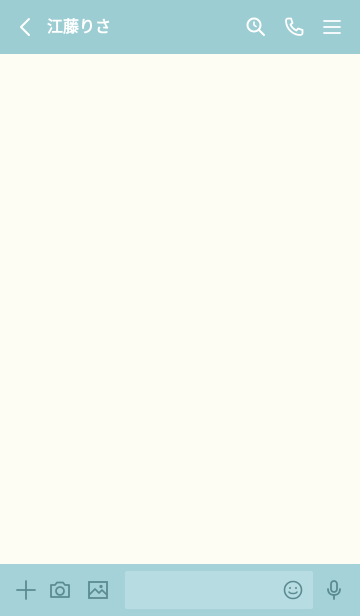 This screenshot has height=616, width=360. I want to click on microphone-icon, so click(334, 590).